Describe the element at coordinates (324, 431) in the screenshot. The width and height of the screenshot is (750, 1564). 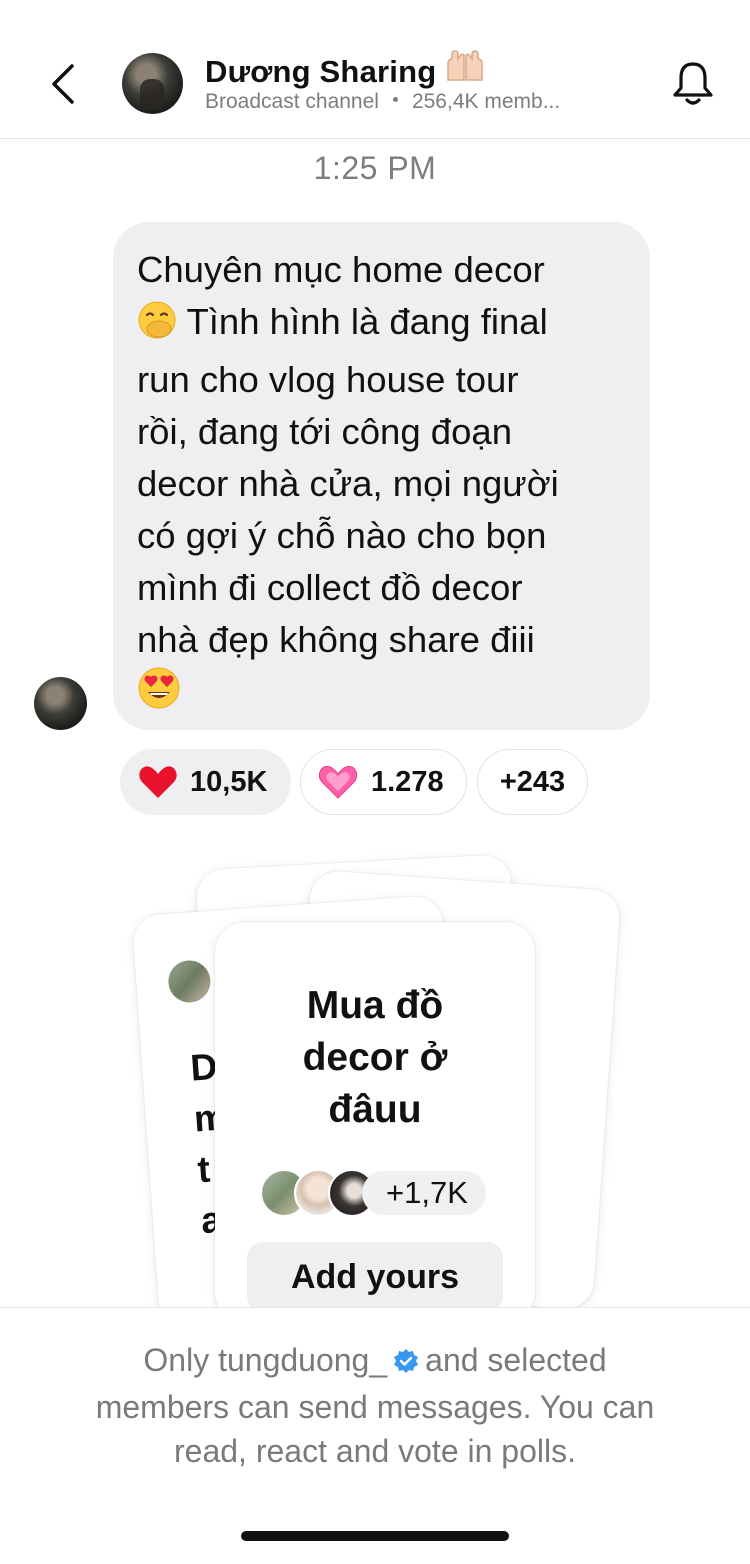
I see `message-line: rồi, đang tới công đoạn` at that location.